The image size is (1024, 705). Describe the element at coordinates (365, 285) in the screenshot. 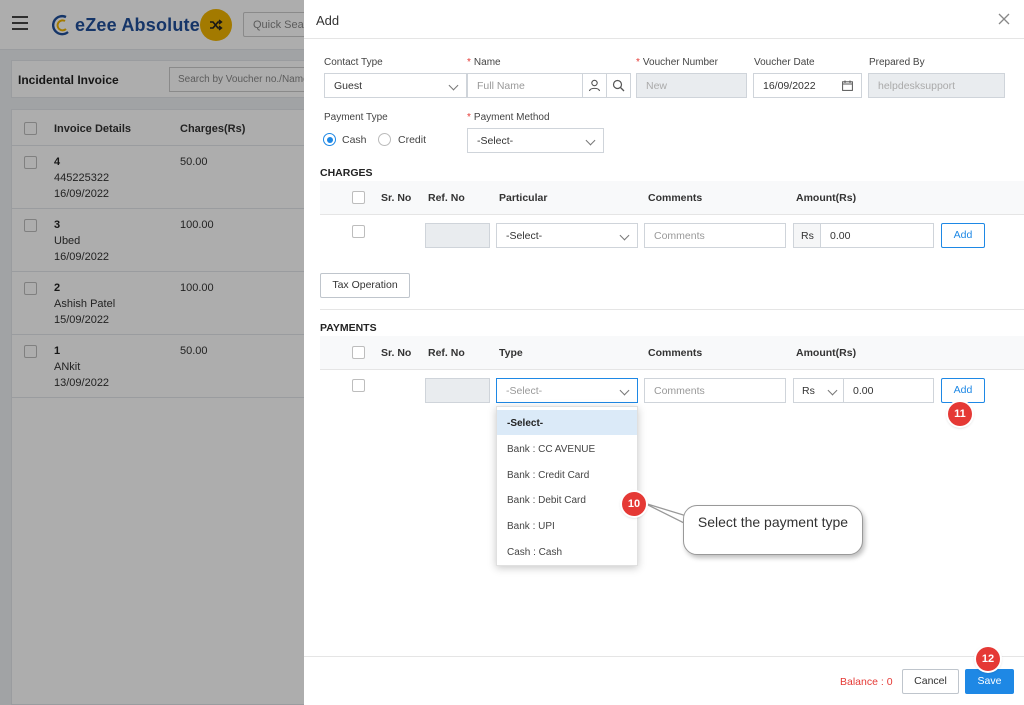

I see `tax-operation-button: Tax Operation` at that location.